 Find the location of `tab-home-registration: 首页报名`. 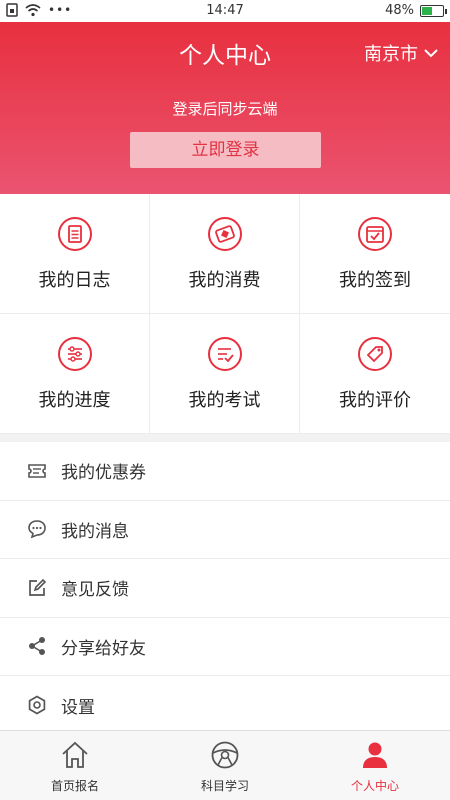

tab-home-registration: 首页报名 is located at coordinates (75, 765).